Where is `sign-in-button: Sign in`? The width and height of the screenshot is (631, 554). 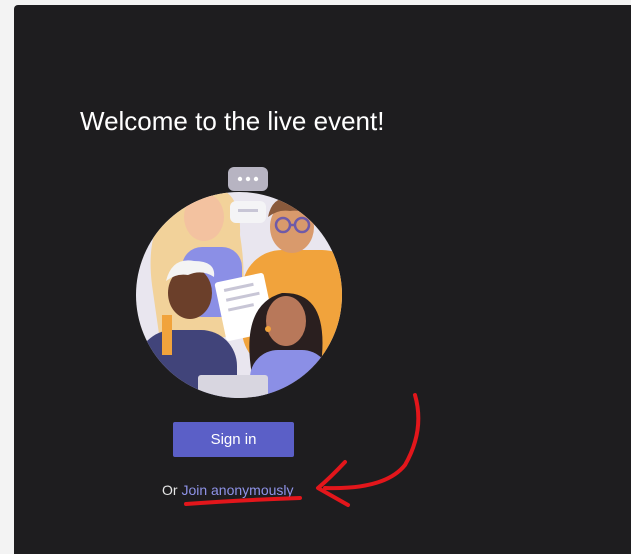 sign-in-button: Sign in is located at coordinates (233, 439).